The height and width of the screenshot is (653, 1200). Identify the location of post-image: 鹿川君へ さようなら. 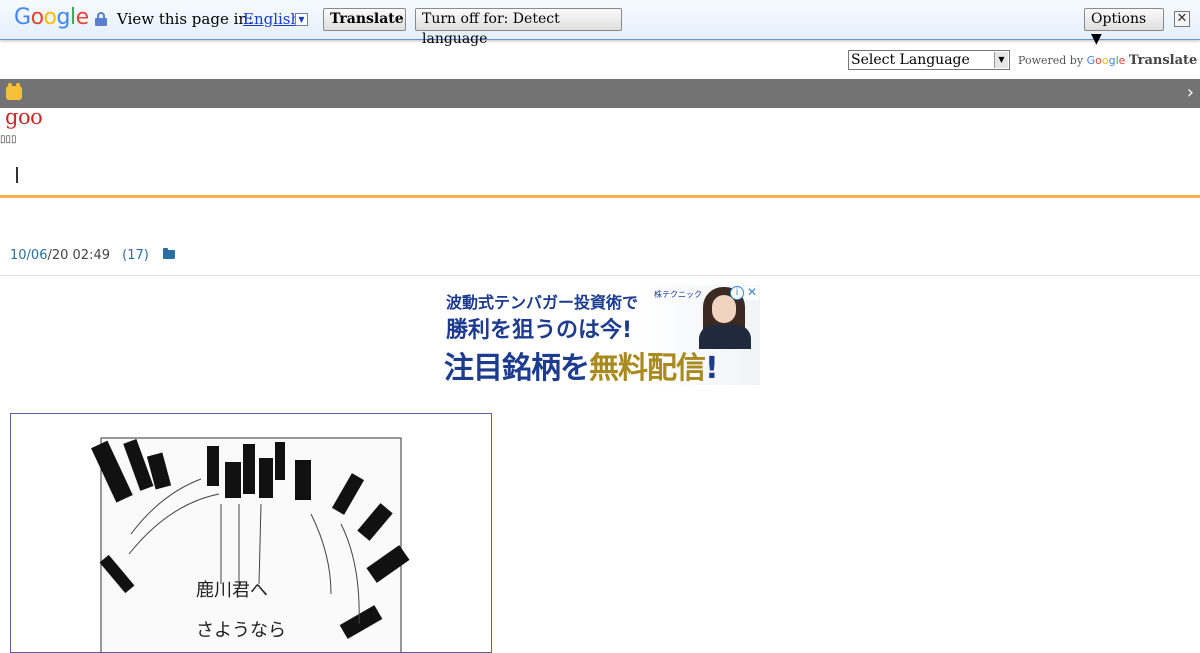
(251, 533).